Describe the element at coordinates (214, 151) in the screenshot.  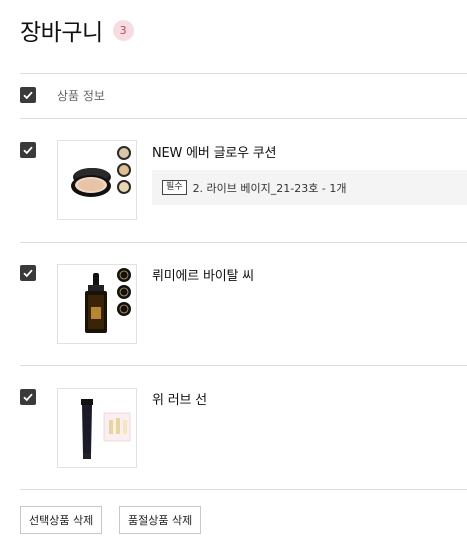
I see `product-name: NEW 에버 글로우 쿠션` at that location.